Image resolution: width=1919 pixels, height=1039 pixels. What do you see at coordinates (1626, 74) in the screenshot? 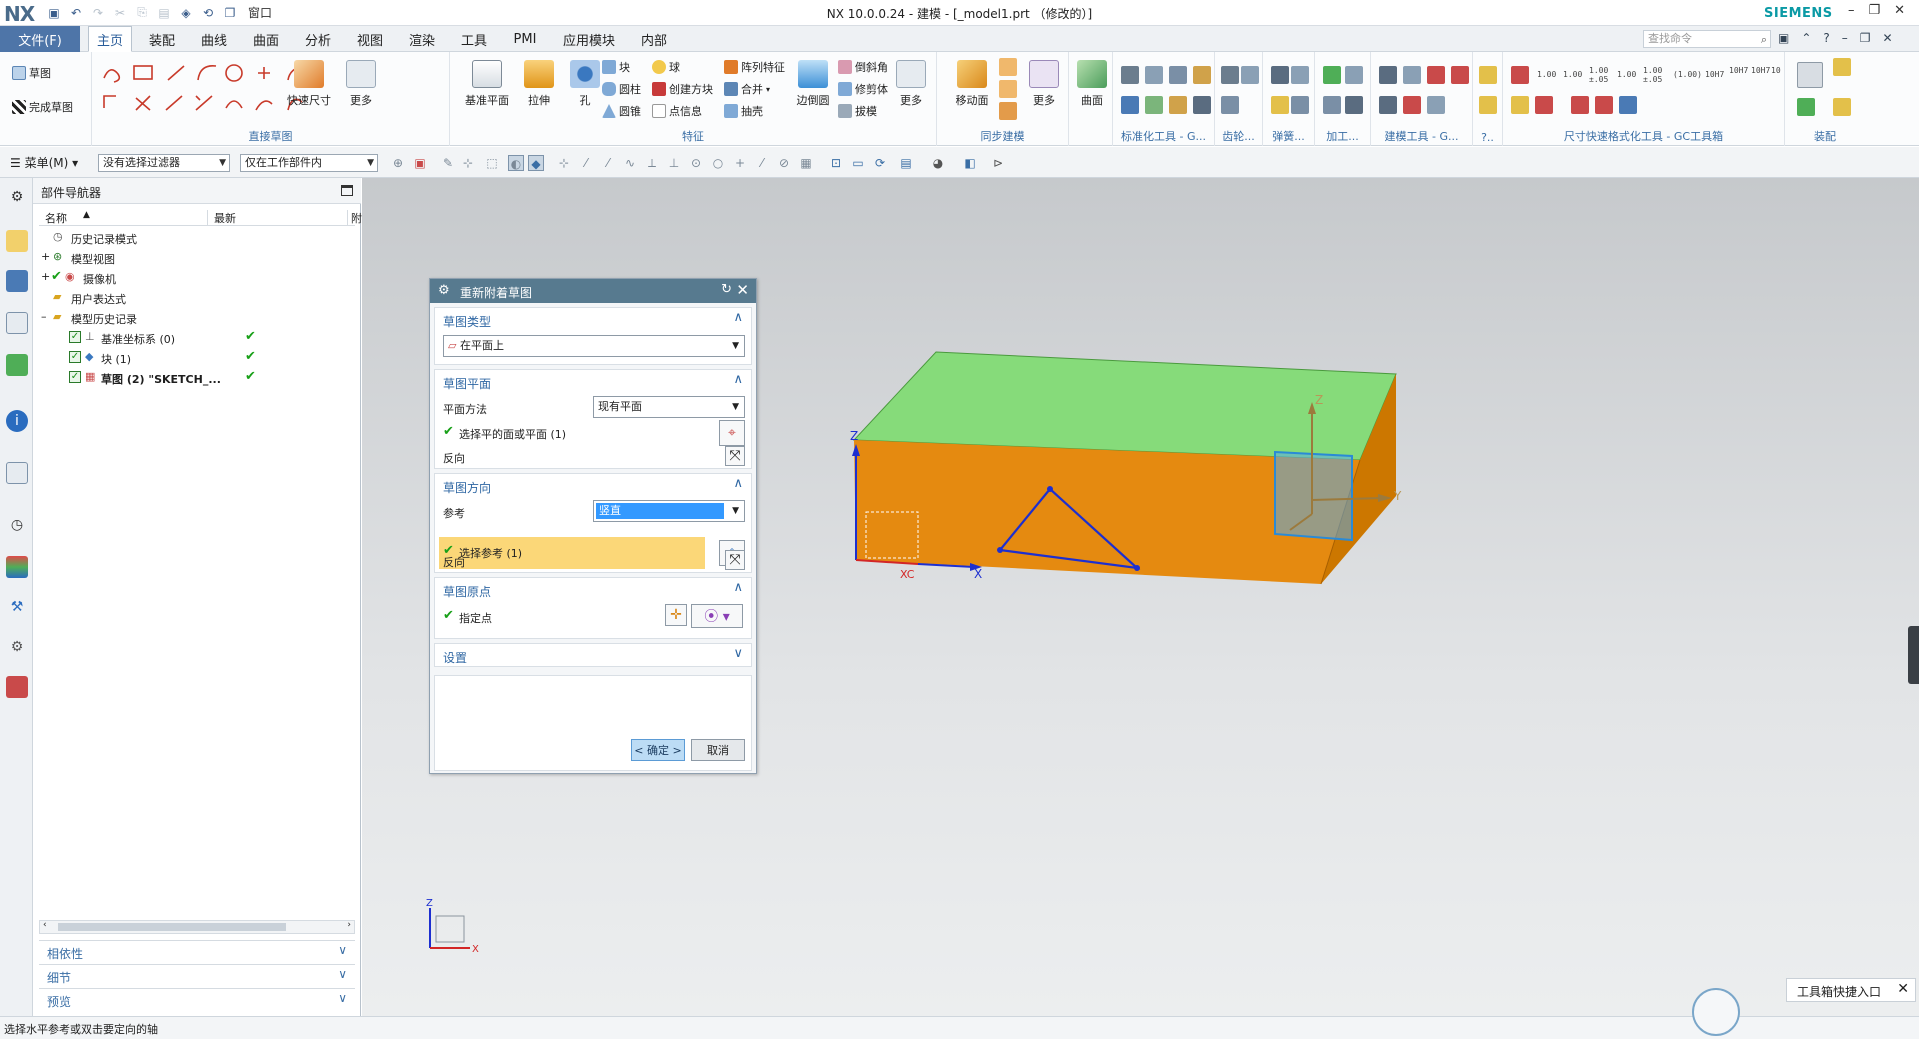
I see `dim-label-4: 1.00` at bounding box center [1626, 74].